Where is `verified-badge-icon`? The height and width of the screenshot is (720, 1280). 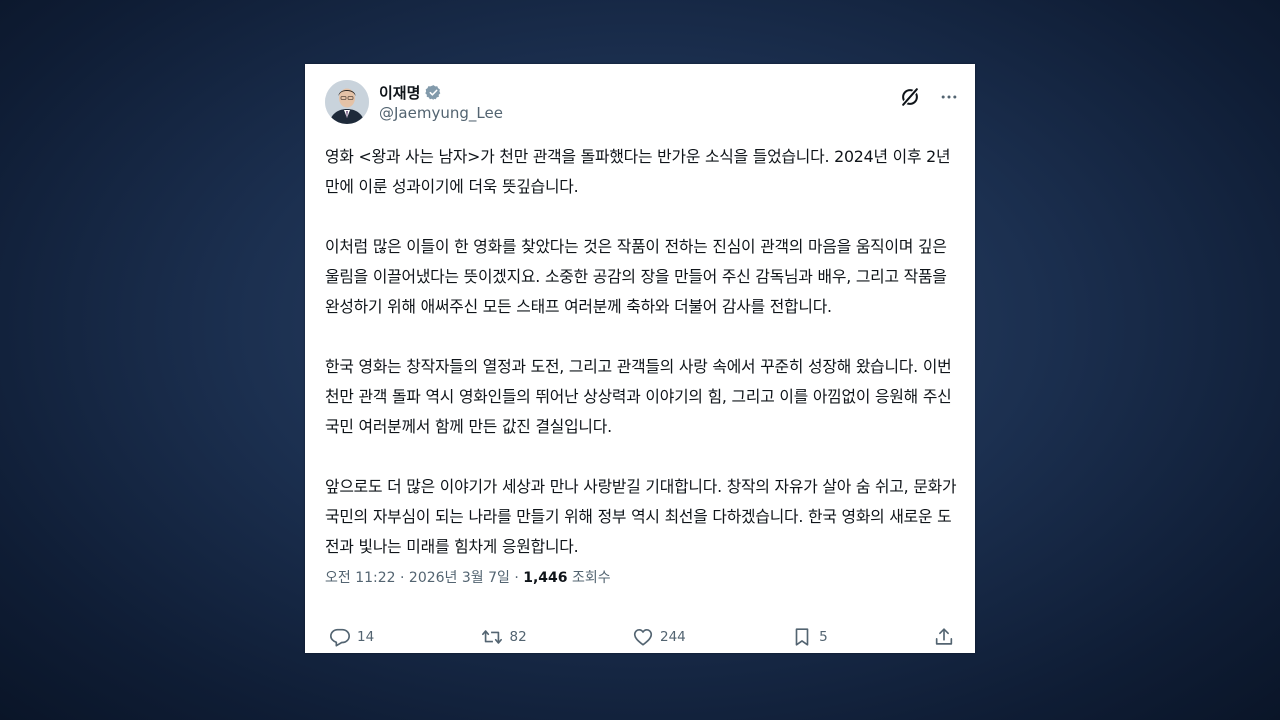
verified-badge-icon is located at coordinates (433, 92).